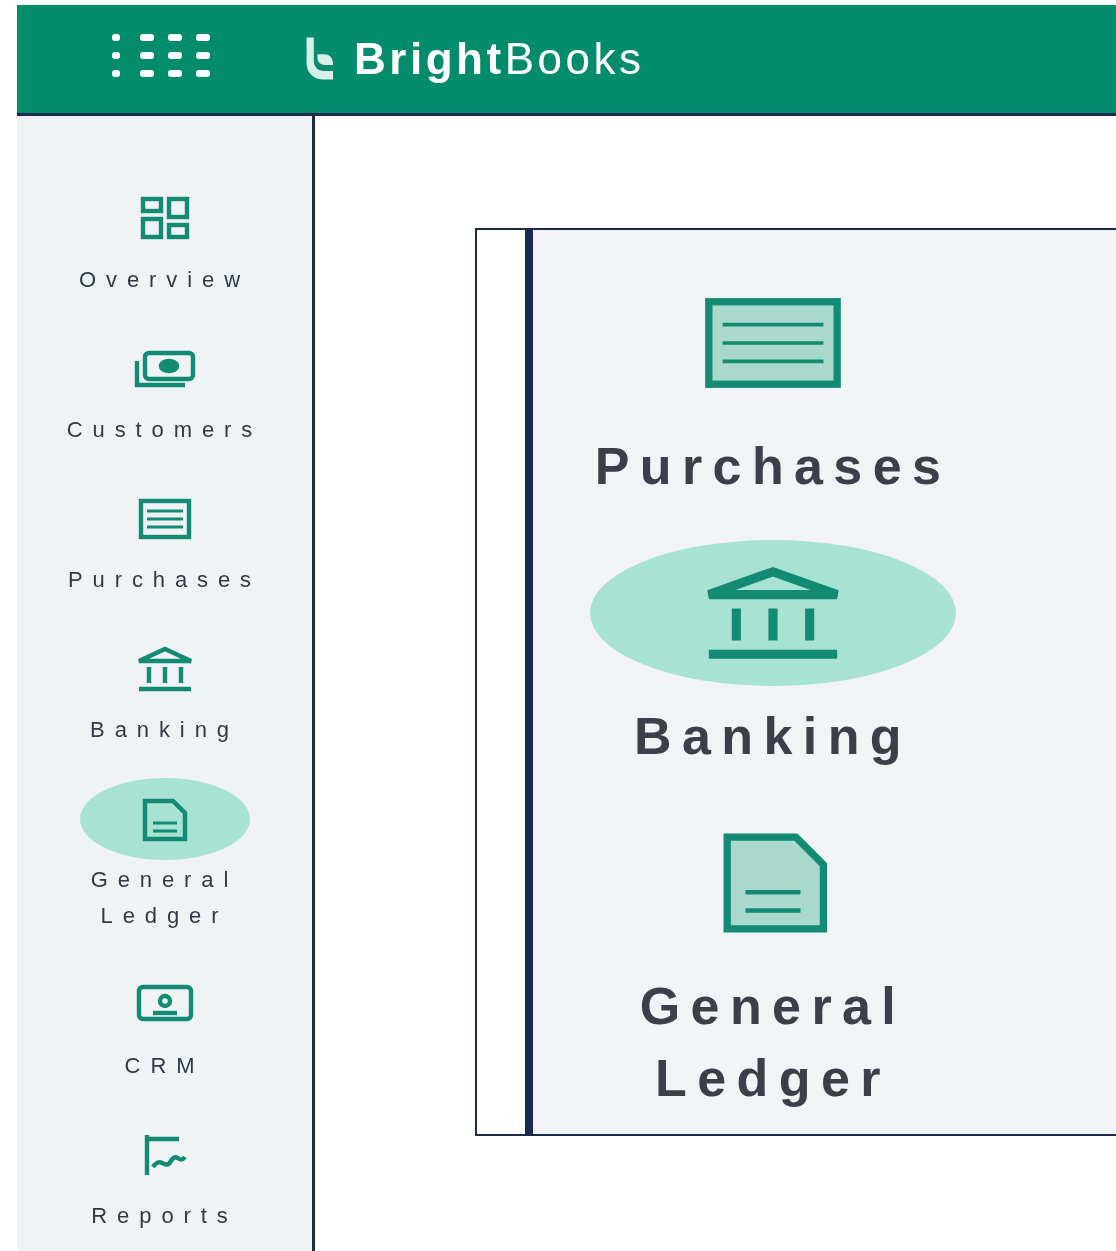 This screenshot has width=1116, height=1251. Describe the element at coordinates (164, 538) in the screenshot. I see `sidebar-item: Purchases` at that location.